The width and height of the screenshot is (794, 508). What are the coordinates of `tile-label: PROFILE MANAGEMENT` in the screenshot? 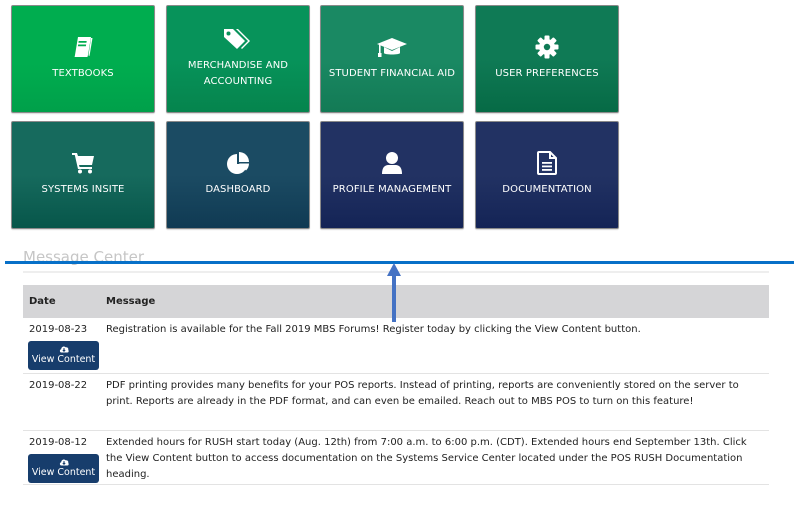 It's located at (392, 189).